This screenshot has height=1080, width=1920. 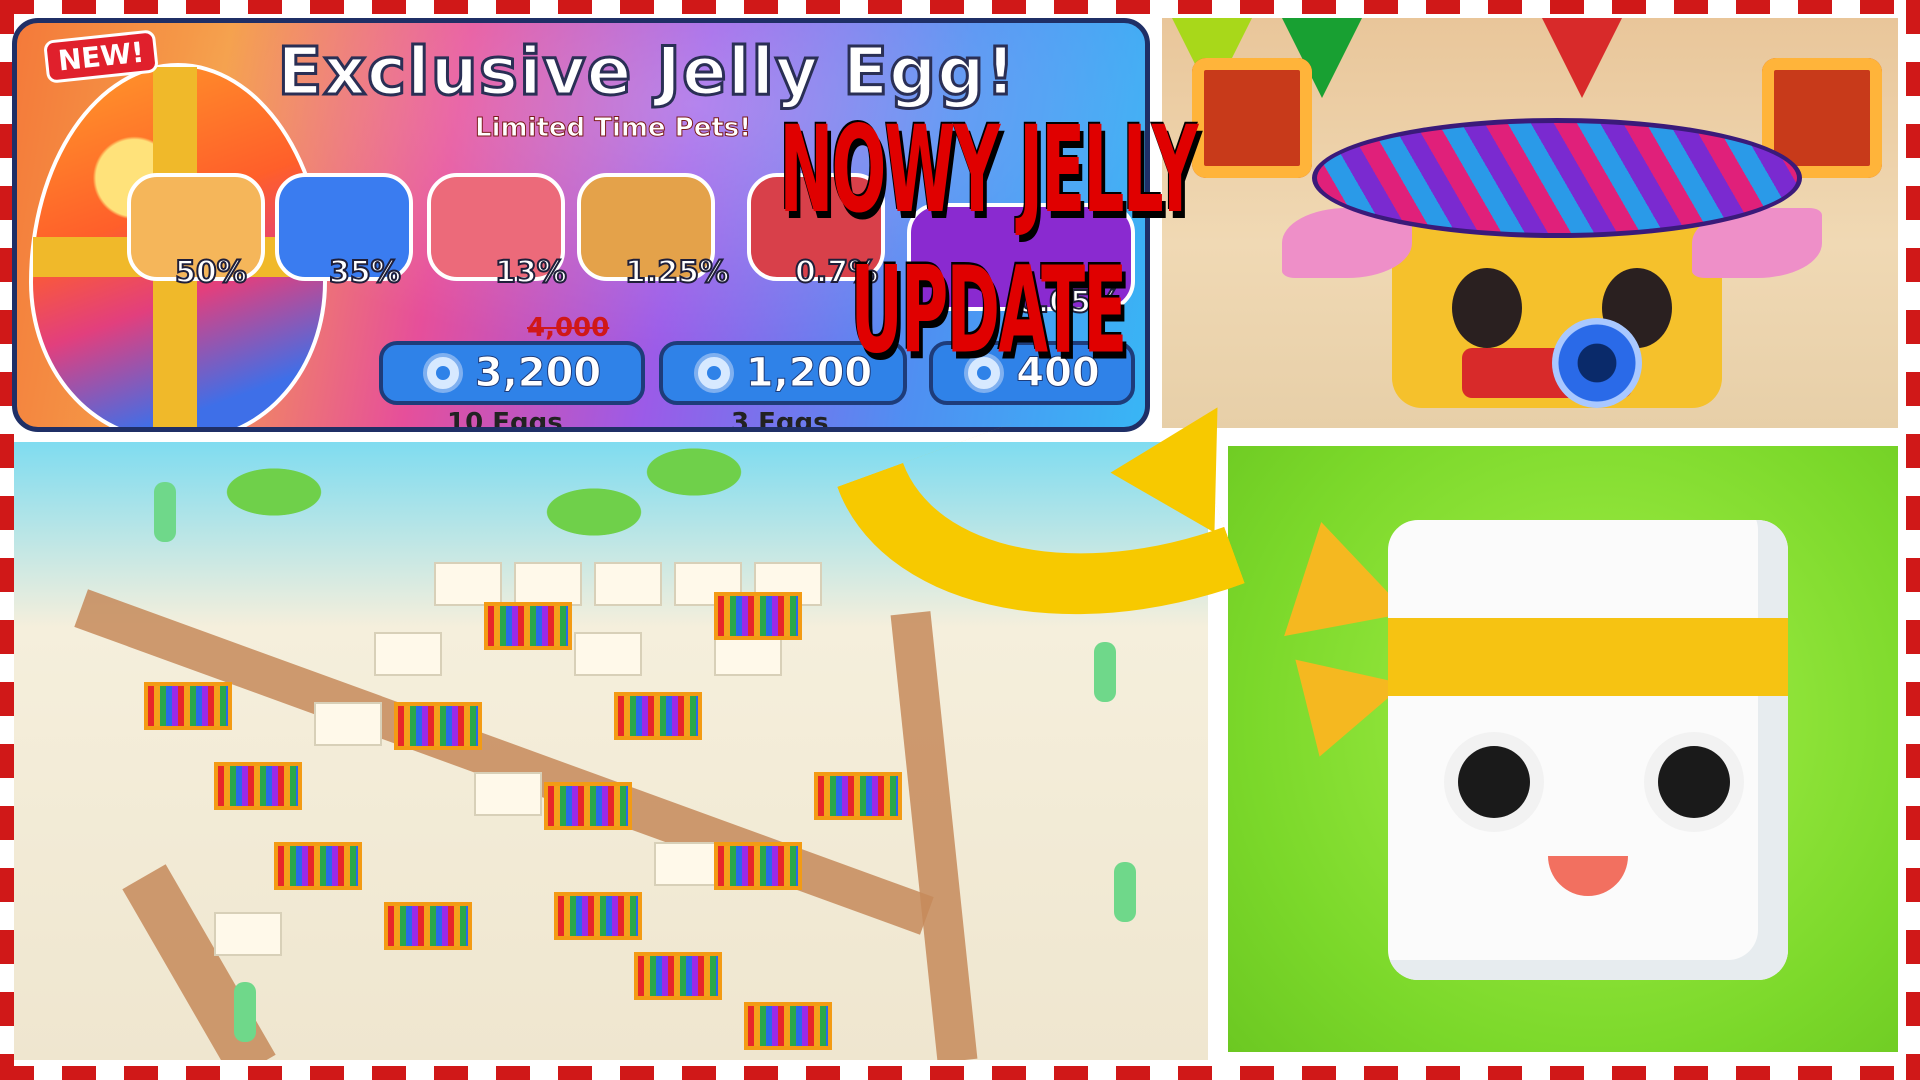 I want to click on yellow-headband, so click(x=1588, y=657).